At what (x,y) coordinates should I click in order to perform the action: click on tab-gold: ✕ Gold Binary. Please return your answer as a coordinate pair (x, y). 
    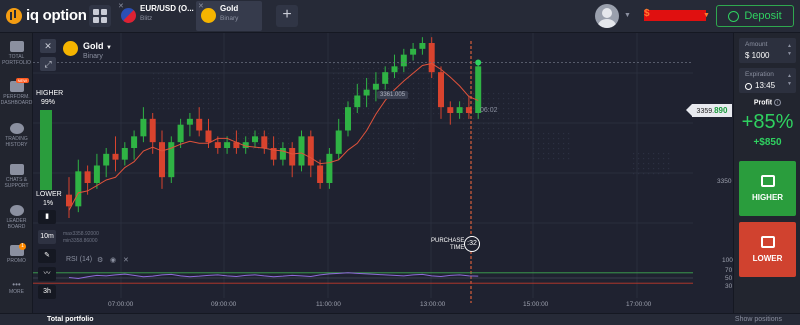
    Looking at the image, I should click on (229, 16).